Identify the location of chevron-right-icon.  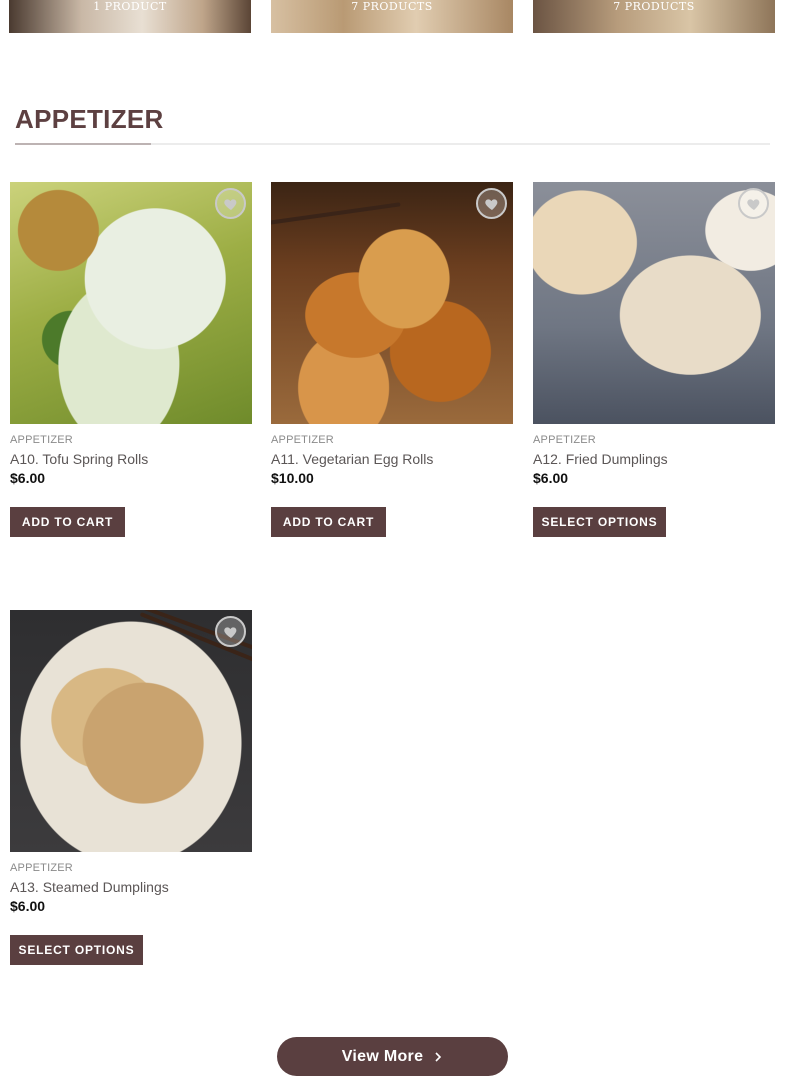
(438, 1056).